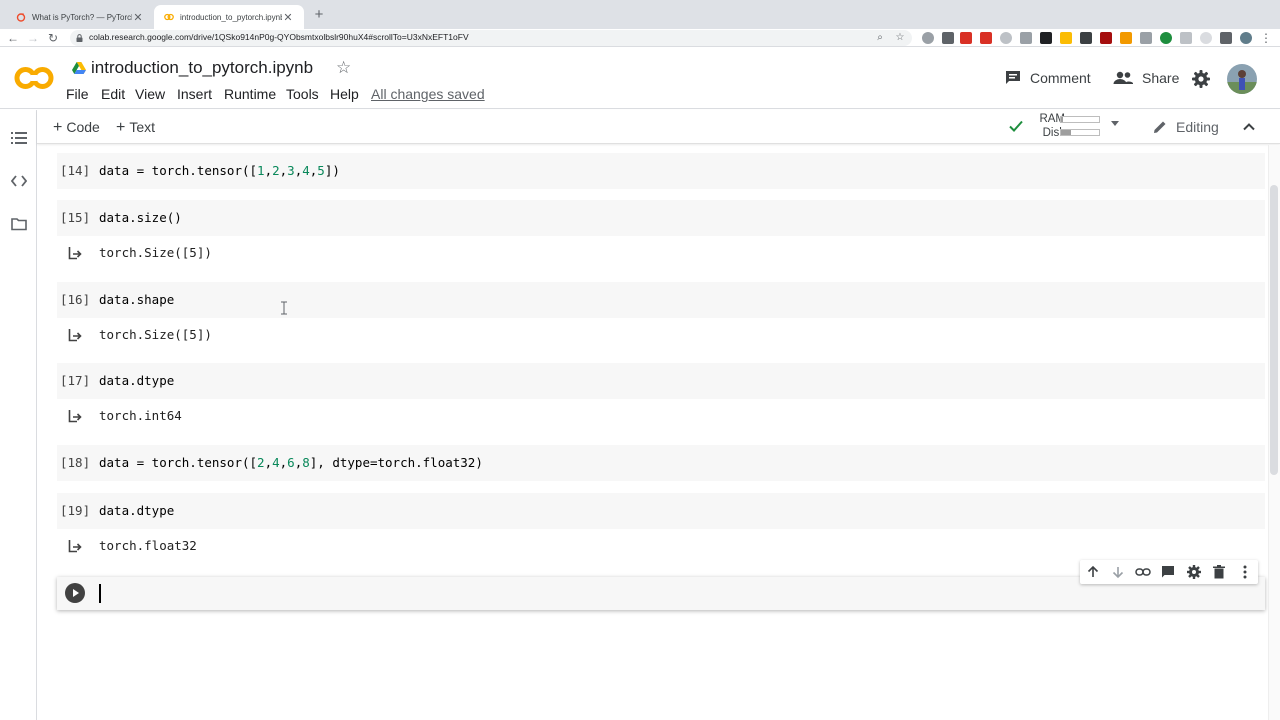 This screenshot has height=720, width=1280. I want to click on reload-icon: ↻, so click(53, 38).